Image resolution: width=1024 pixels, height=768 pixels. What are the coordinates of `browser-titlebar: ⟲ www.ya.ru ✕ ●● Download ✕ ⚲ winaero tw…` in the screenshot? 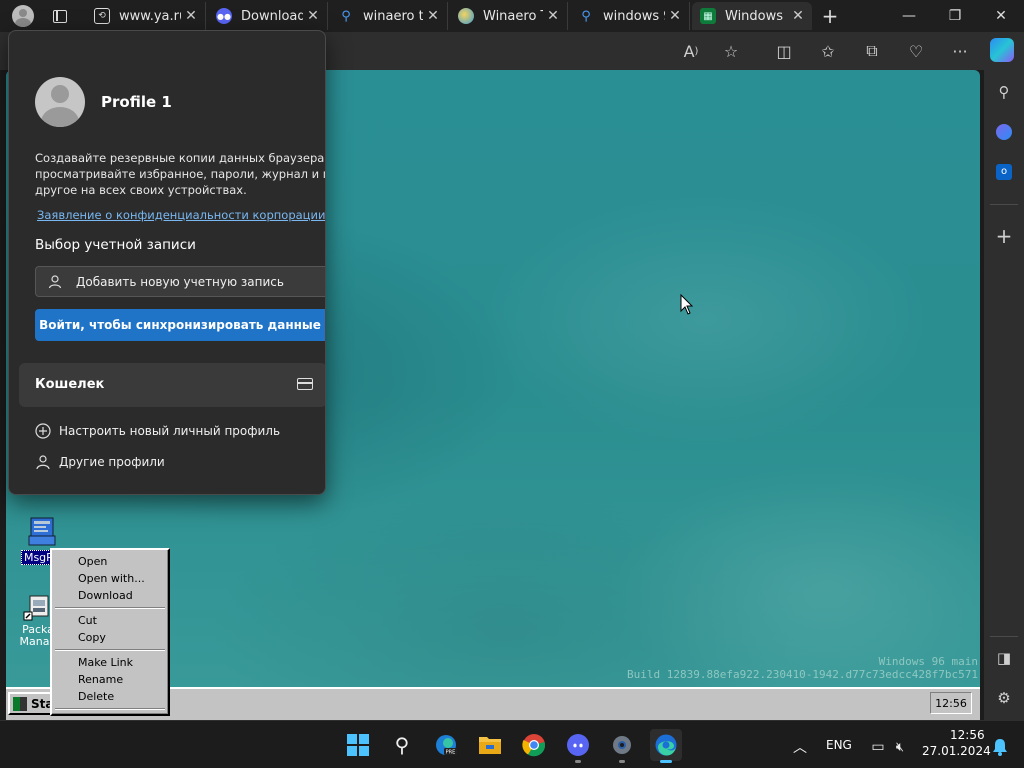 It's located at (512, 16).